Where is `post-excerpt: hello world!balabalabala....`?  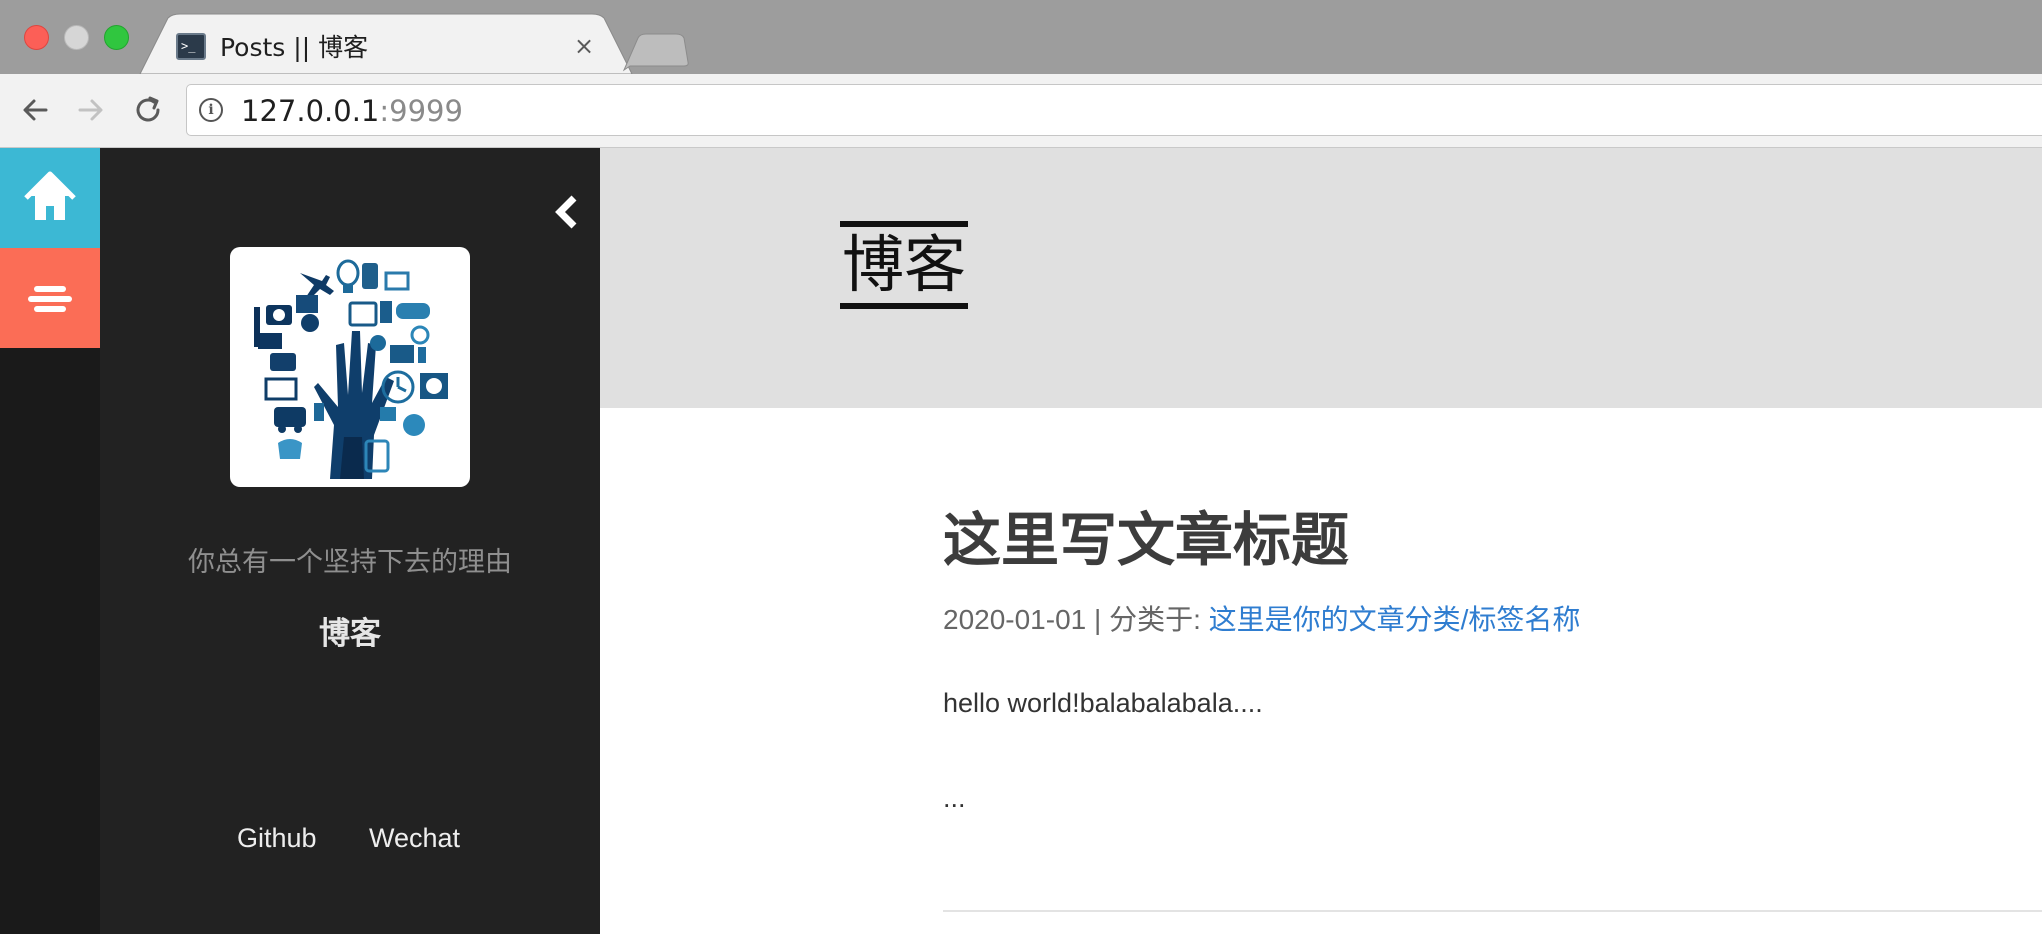
post-excerpt: hello world!balabalabala.... is located at coordinates (1103, 703).